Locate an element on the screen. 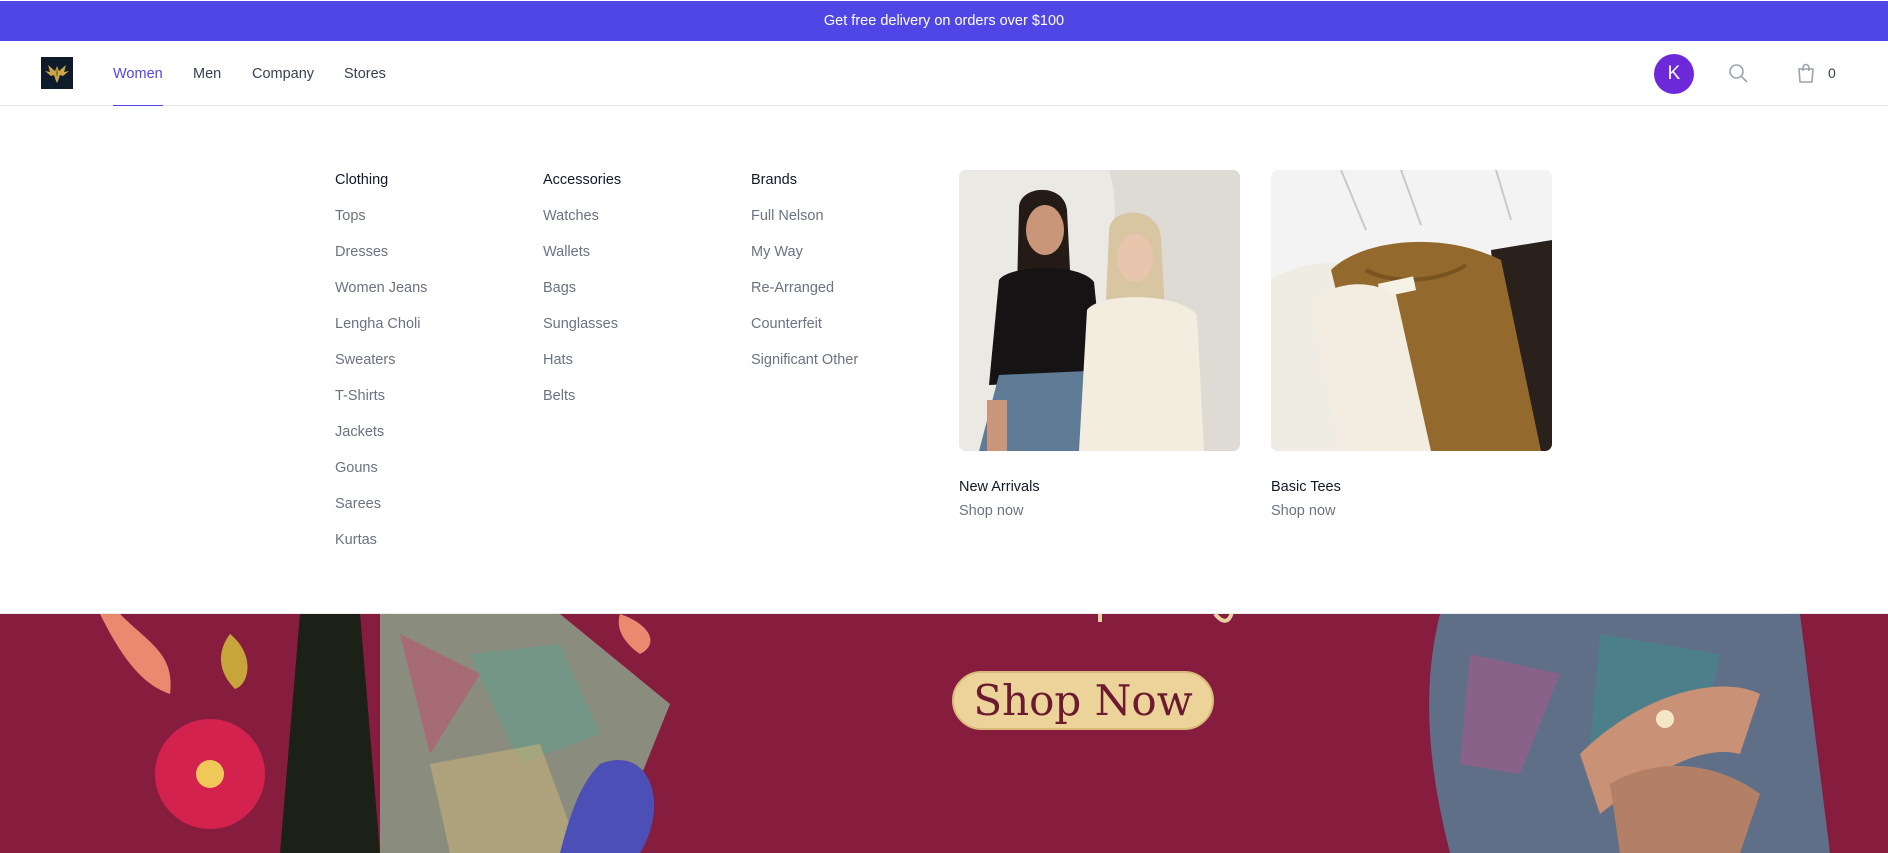 The image size is (1888, 853). user-avatar: K is located at coordinates (1674, 74).